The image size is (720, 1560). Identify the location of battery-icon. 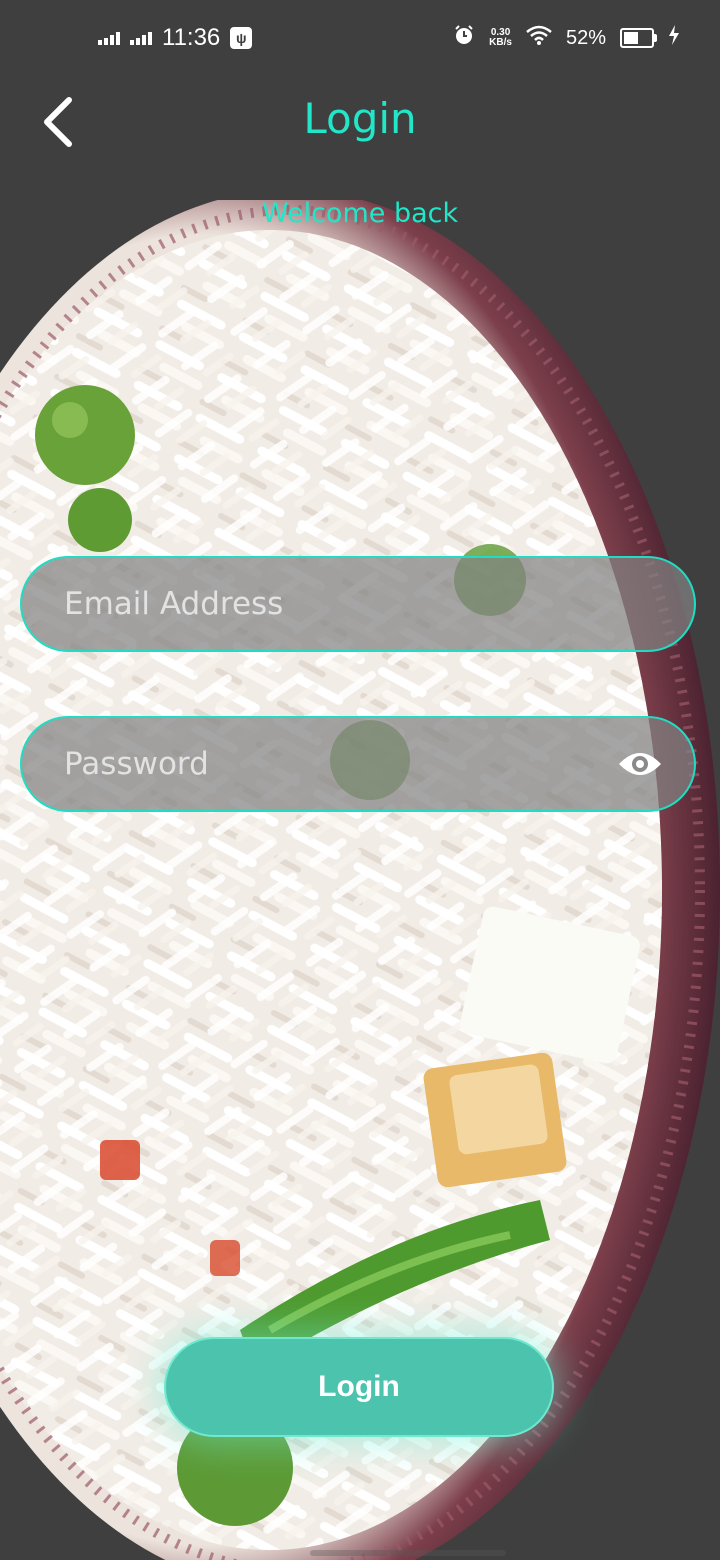
(638, 38).